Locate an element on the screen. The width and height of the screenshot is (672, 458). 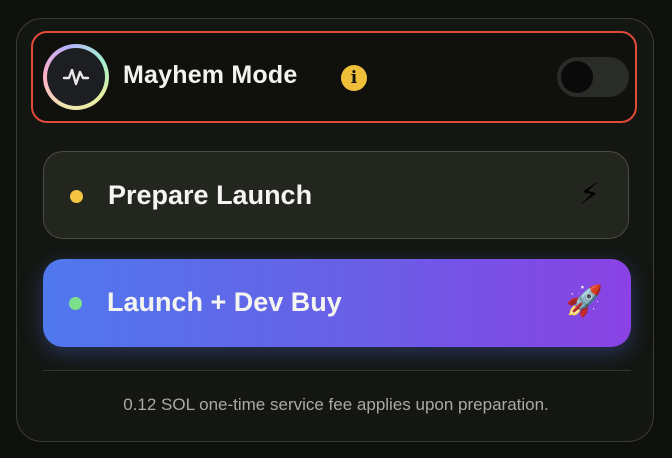
mayhem-avatar is located at coordinates (76, 77).